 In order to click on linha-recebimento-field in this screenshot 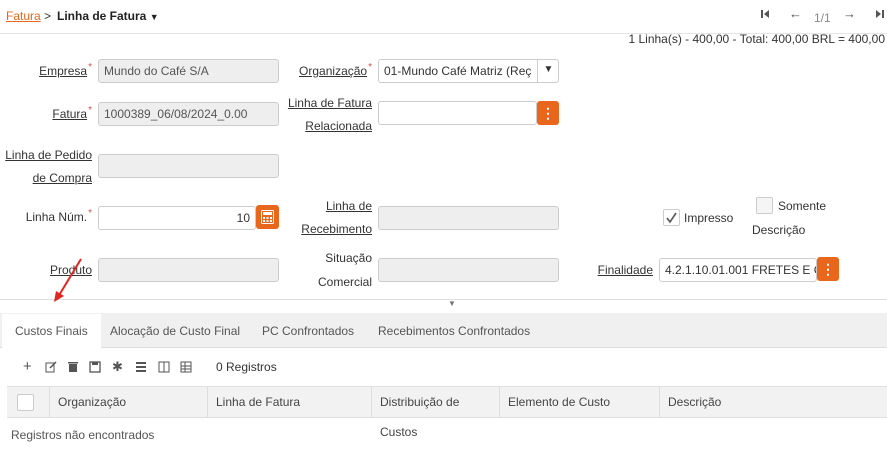, I will do `click(468, 218)`.